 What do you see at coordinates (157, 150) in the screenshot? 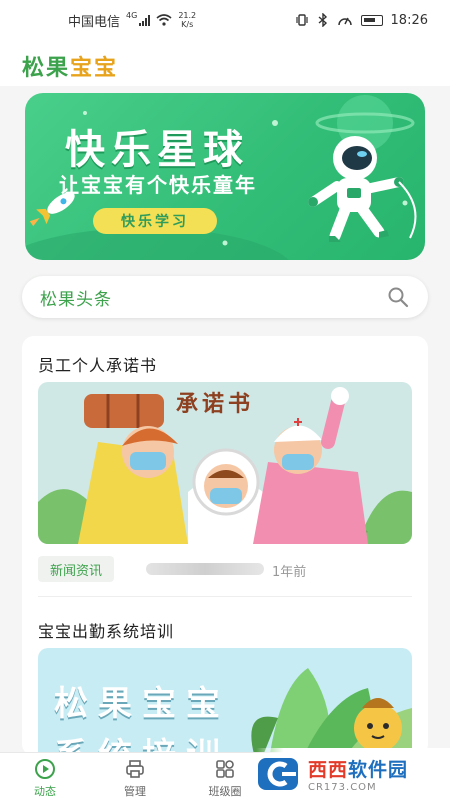
I see `banner-title: 快乐星球` at bounding box center [157, 150].